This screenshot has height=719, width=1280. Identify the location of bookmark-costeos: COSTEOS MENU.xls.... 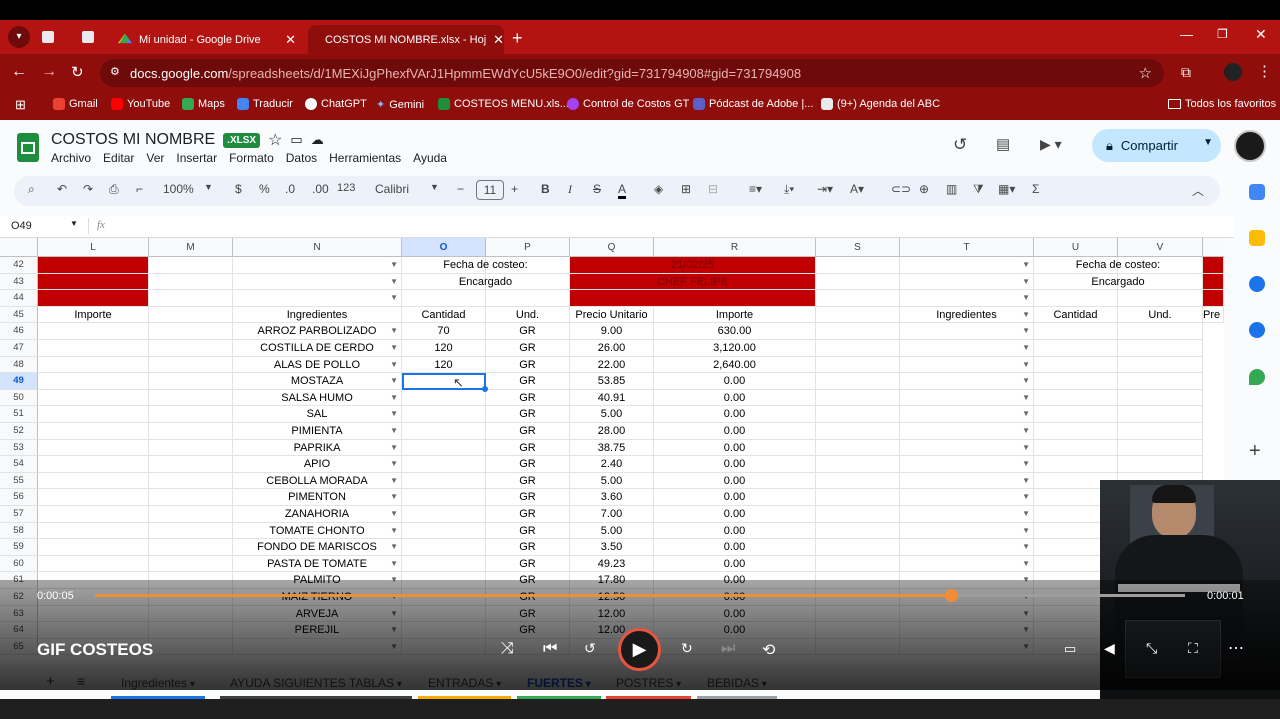
(503, 104).